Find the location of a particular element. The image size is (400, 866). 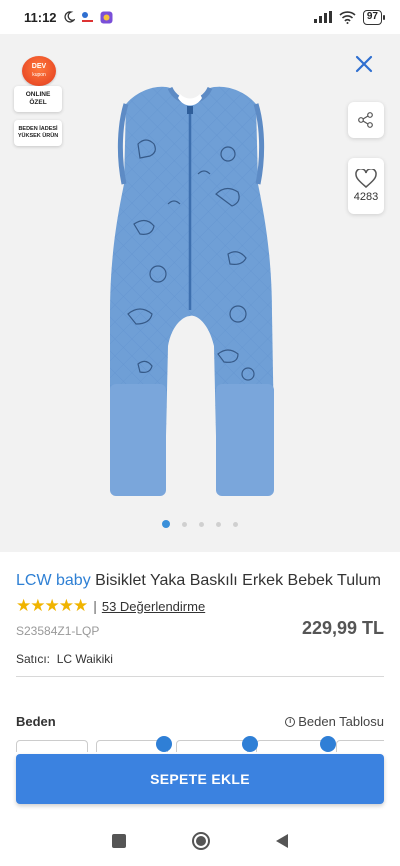

size-options is located at coordinates (200, 744).